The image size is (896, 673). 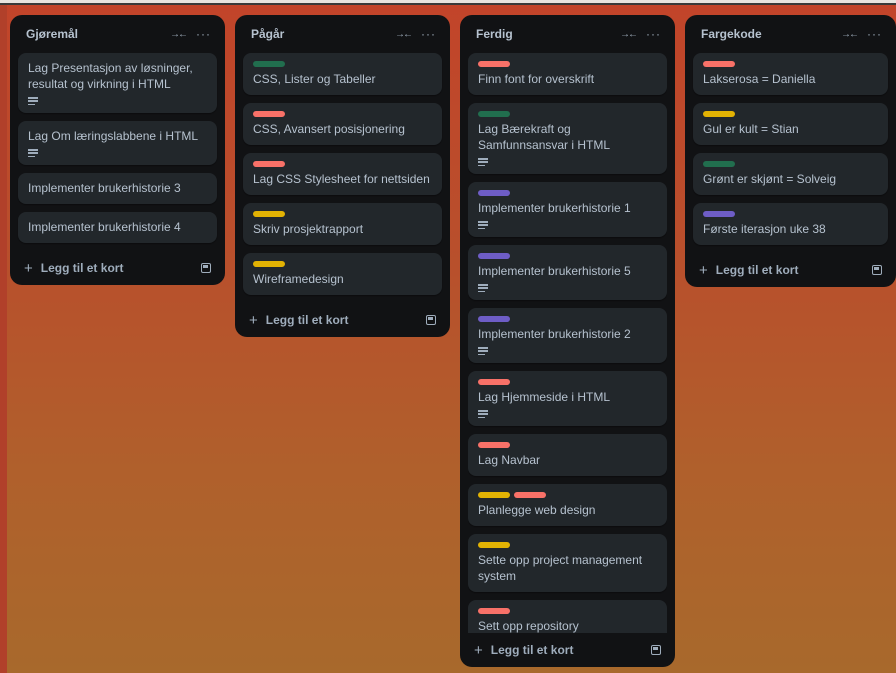 I want to click on card-title: Lag Navbar, so click(x=509, y=460).